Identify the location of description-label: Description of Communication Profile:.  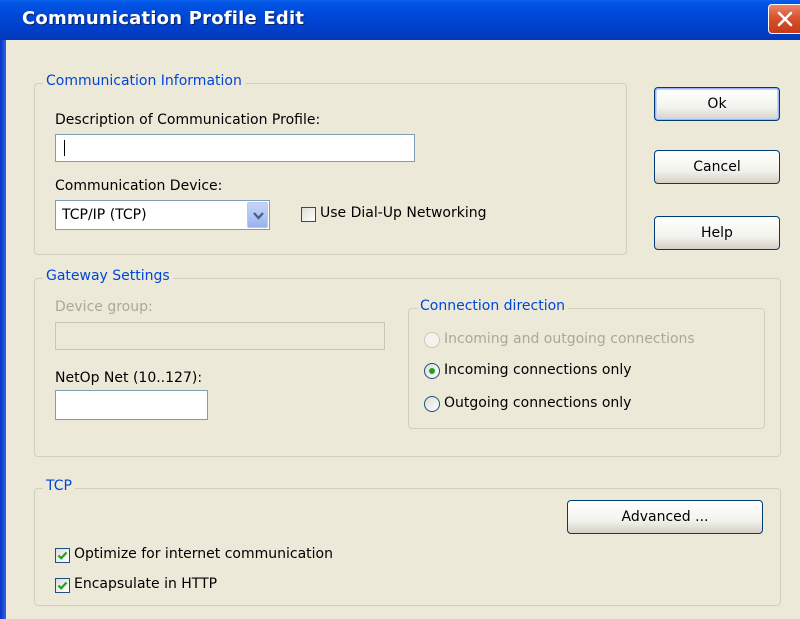
(188, 120).